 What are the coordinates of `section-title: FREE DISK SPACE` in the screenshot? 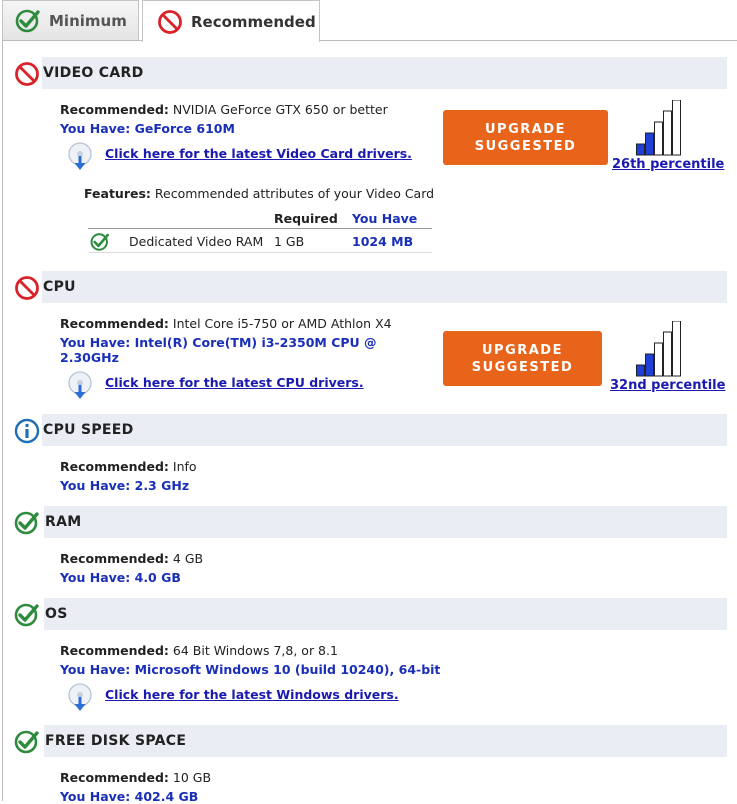 It's located at (116, 741).